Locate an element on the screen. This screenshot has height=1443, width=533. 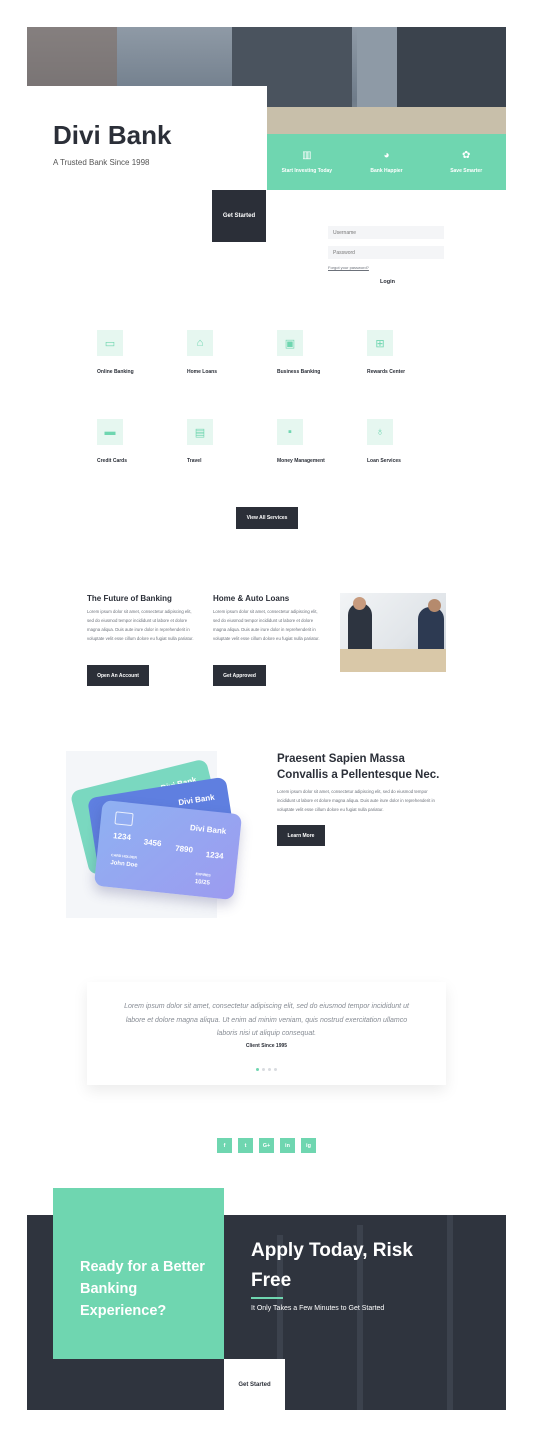
service-online-banking: ▭ Online Banking is located at coordinates (137, 352).